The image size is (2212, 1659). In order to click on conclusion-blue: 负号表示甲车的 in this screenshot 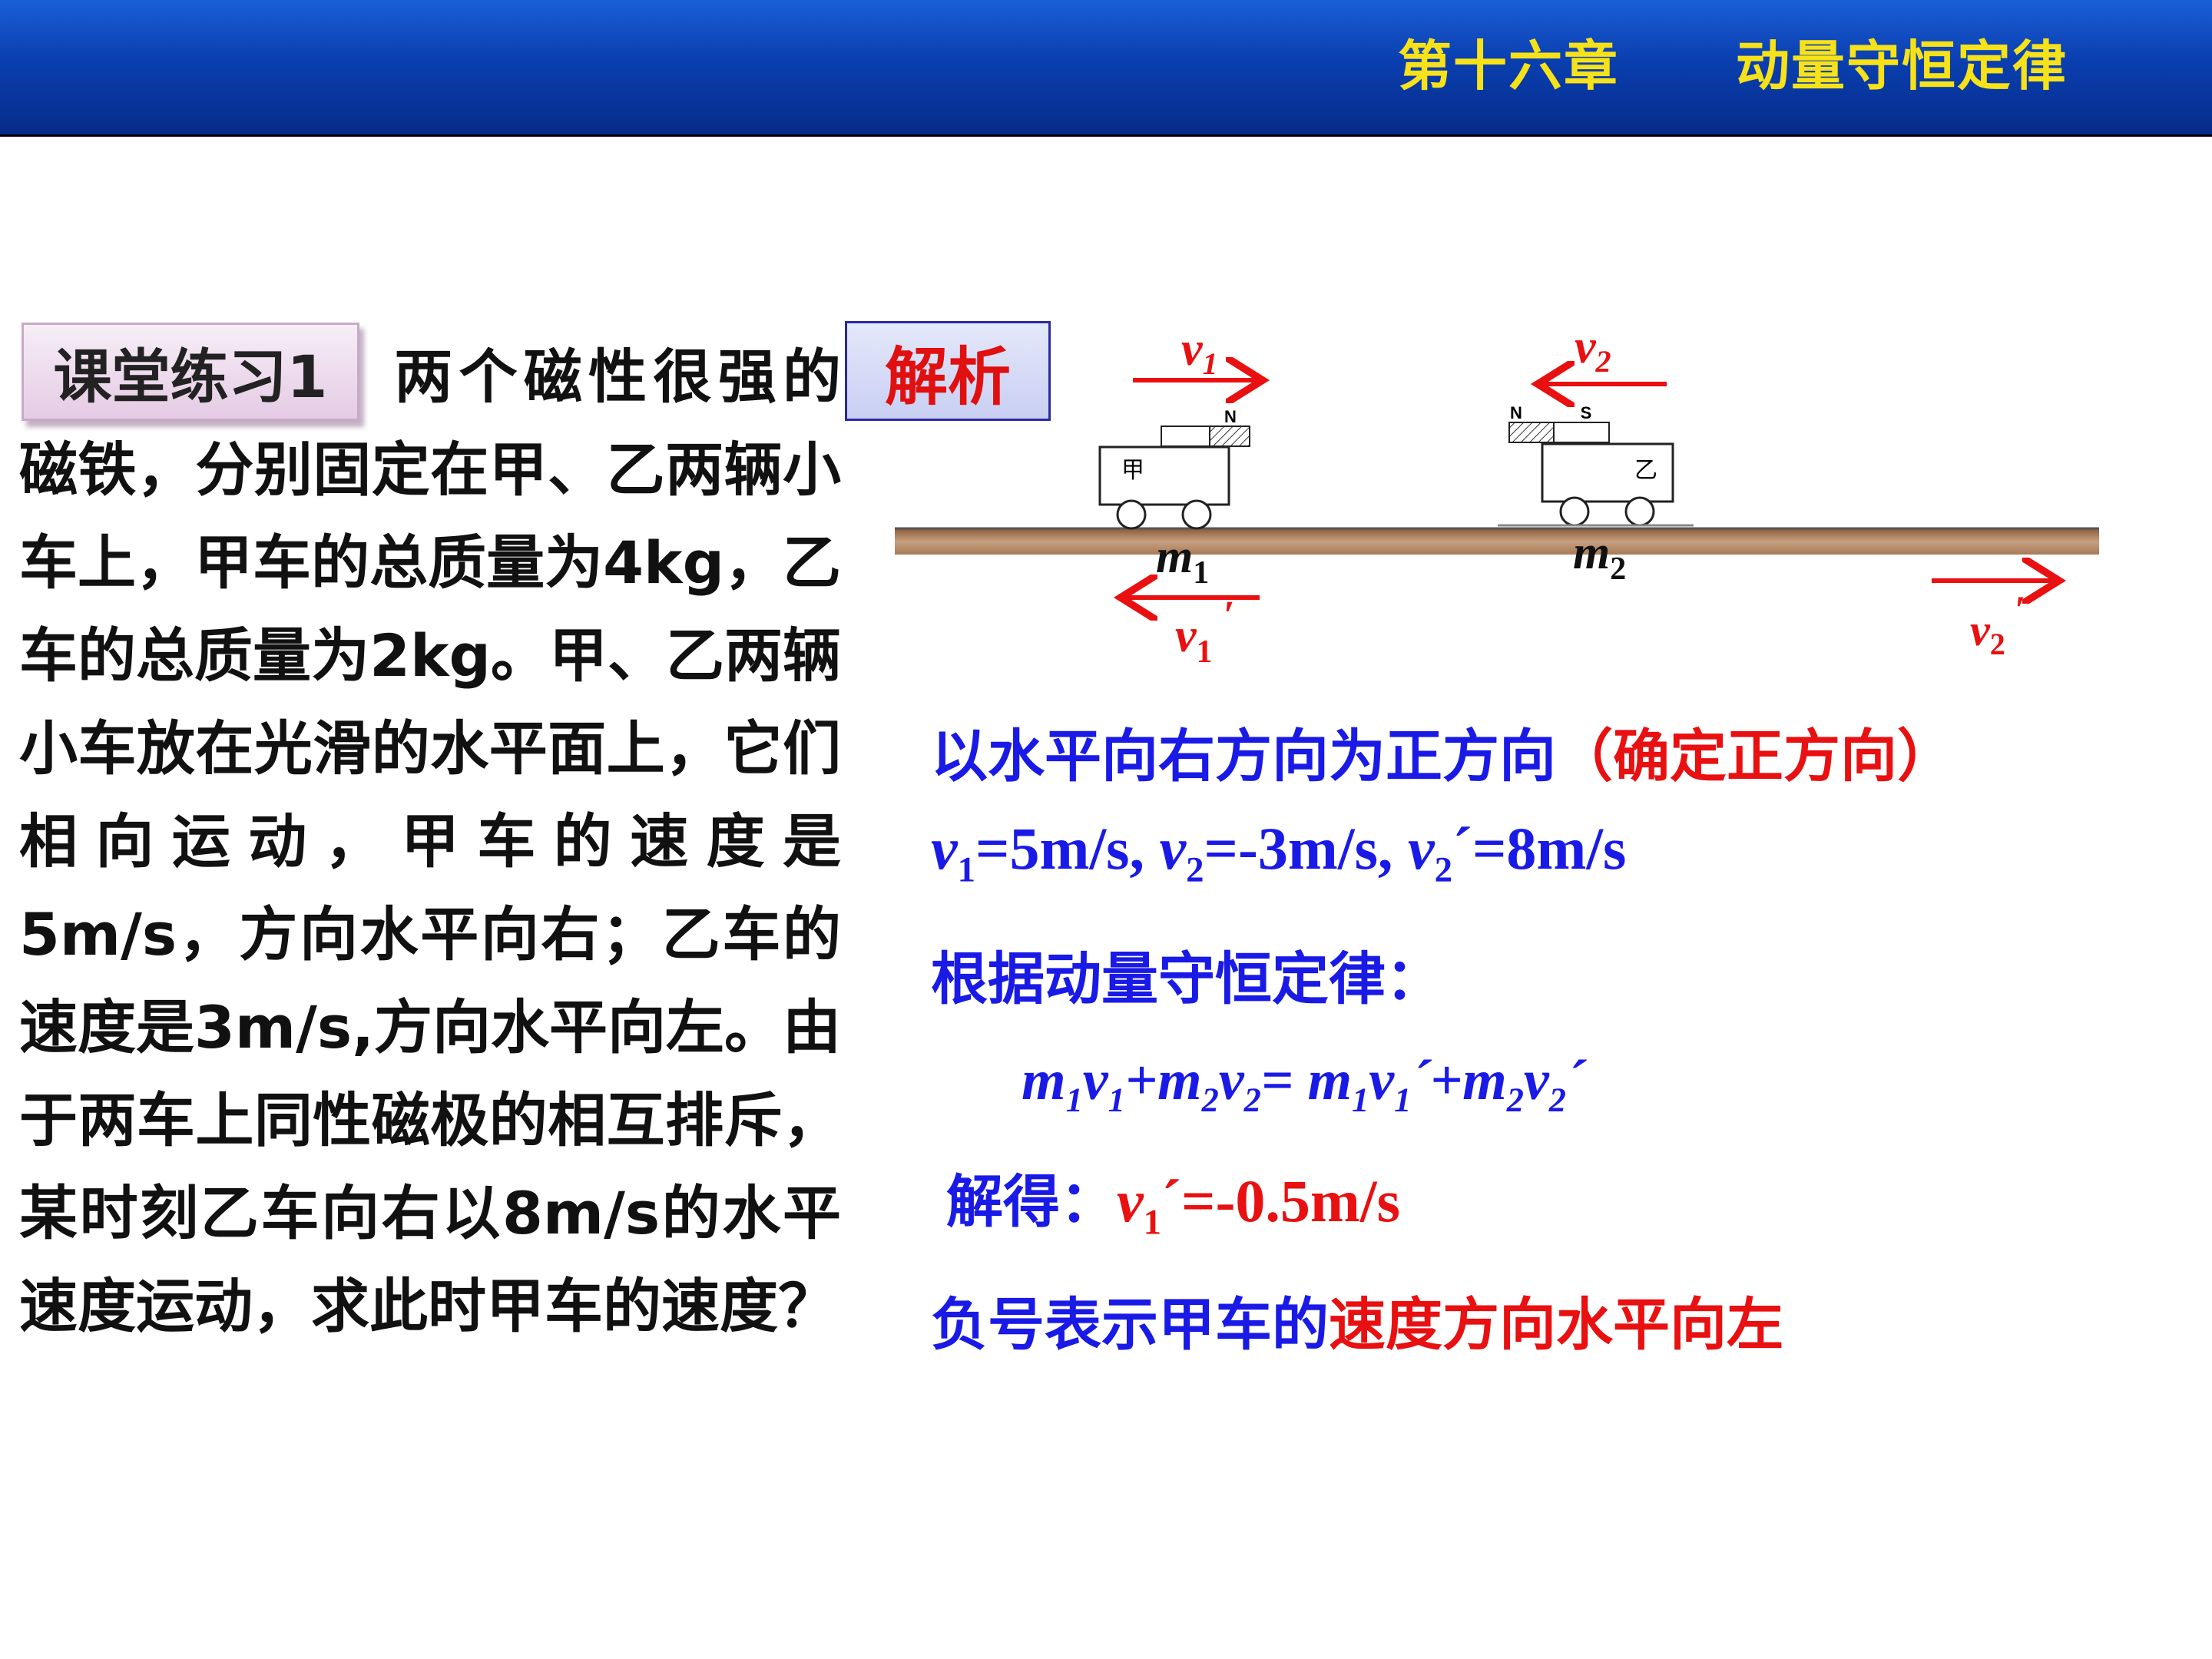, I will do `click(1130, 1325)`.